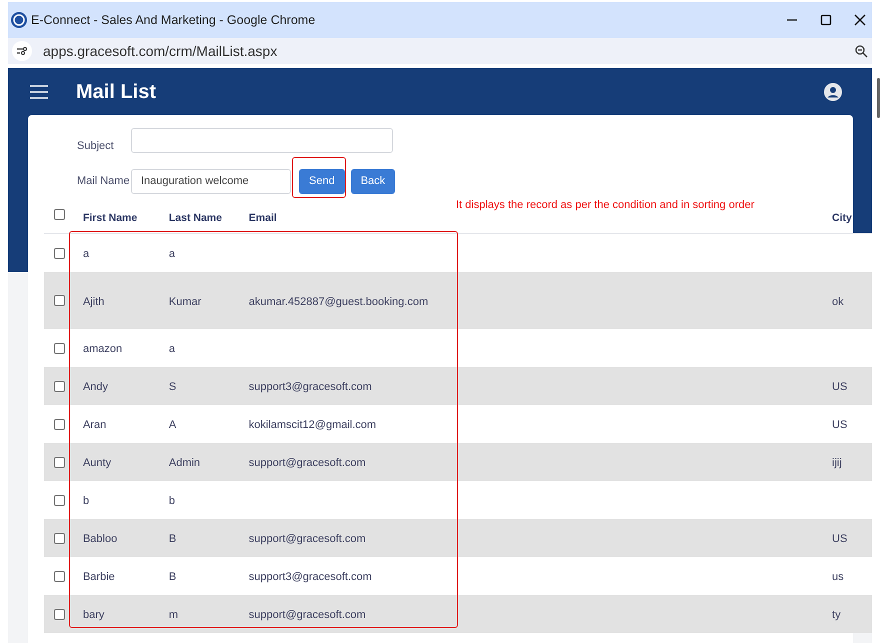 This screenshot has height=643, width=880. What do you see at coordinates (338, 302) in the screenshot?
I see `table-cell: akumar.452887@guest.booking.com` at bounding box center [338, 302].